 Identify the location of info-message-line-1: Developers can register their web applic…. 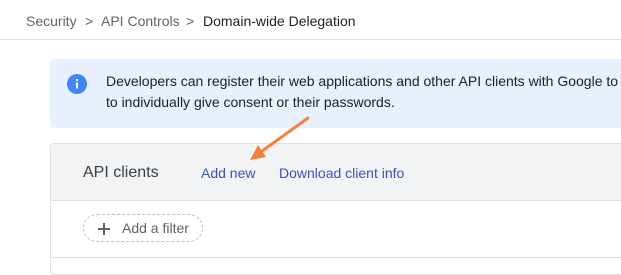
(362, 81).